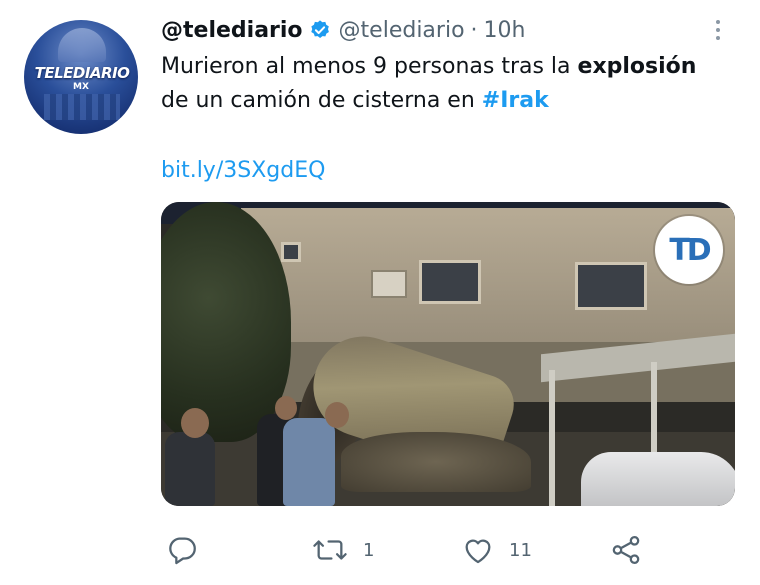  I want to click on avatar-sub-text: MX, so click(81, 87).